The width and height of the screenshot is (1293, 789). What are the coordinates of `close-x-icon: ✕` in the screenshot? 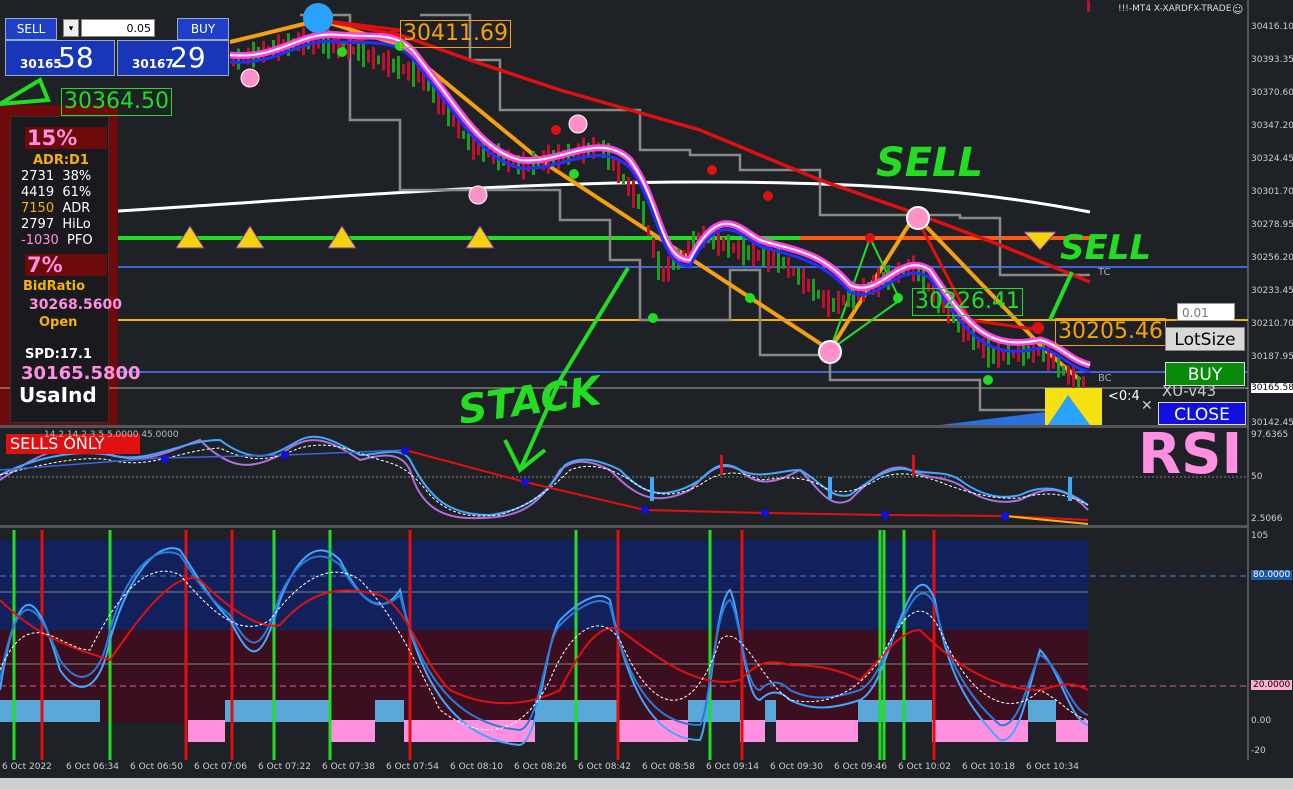 It's located at (1147, 406).